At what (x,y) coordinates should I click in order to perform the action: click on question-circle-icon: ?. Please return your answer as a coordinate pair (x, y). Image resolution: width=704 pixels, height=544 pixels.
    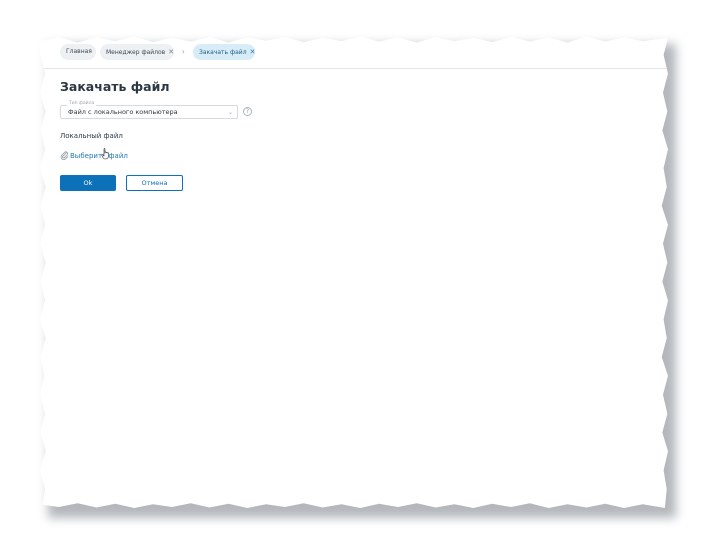
    Looking at the image, I should click on (247, 111).